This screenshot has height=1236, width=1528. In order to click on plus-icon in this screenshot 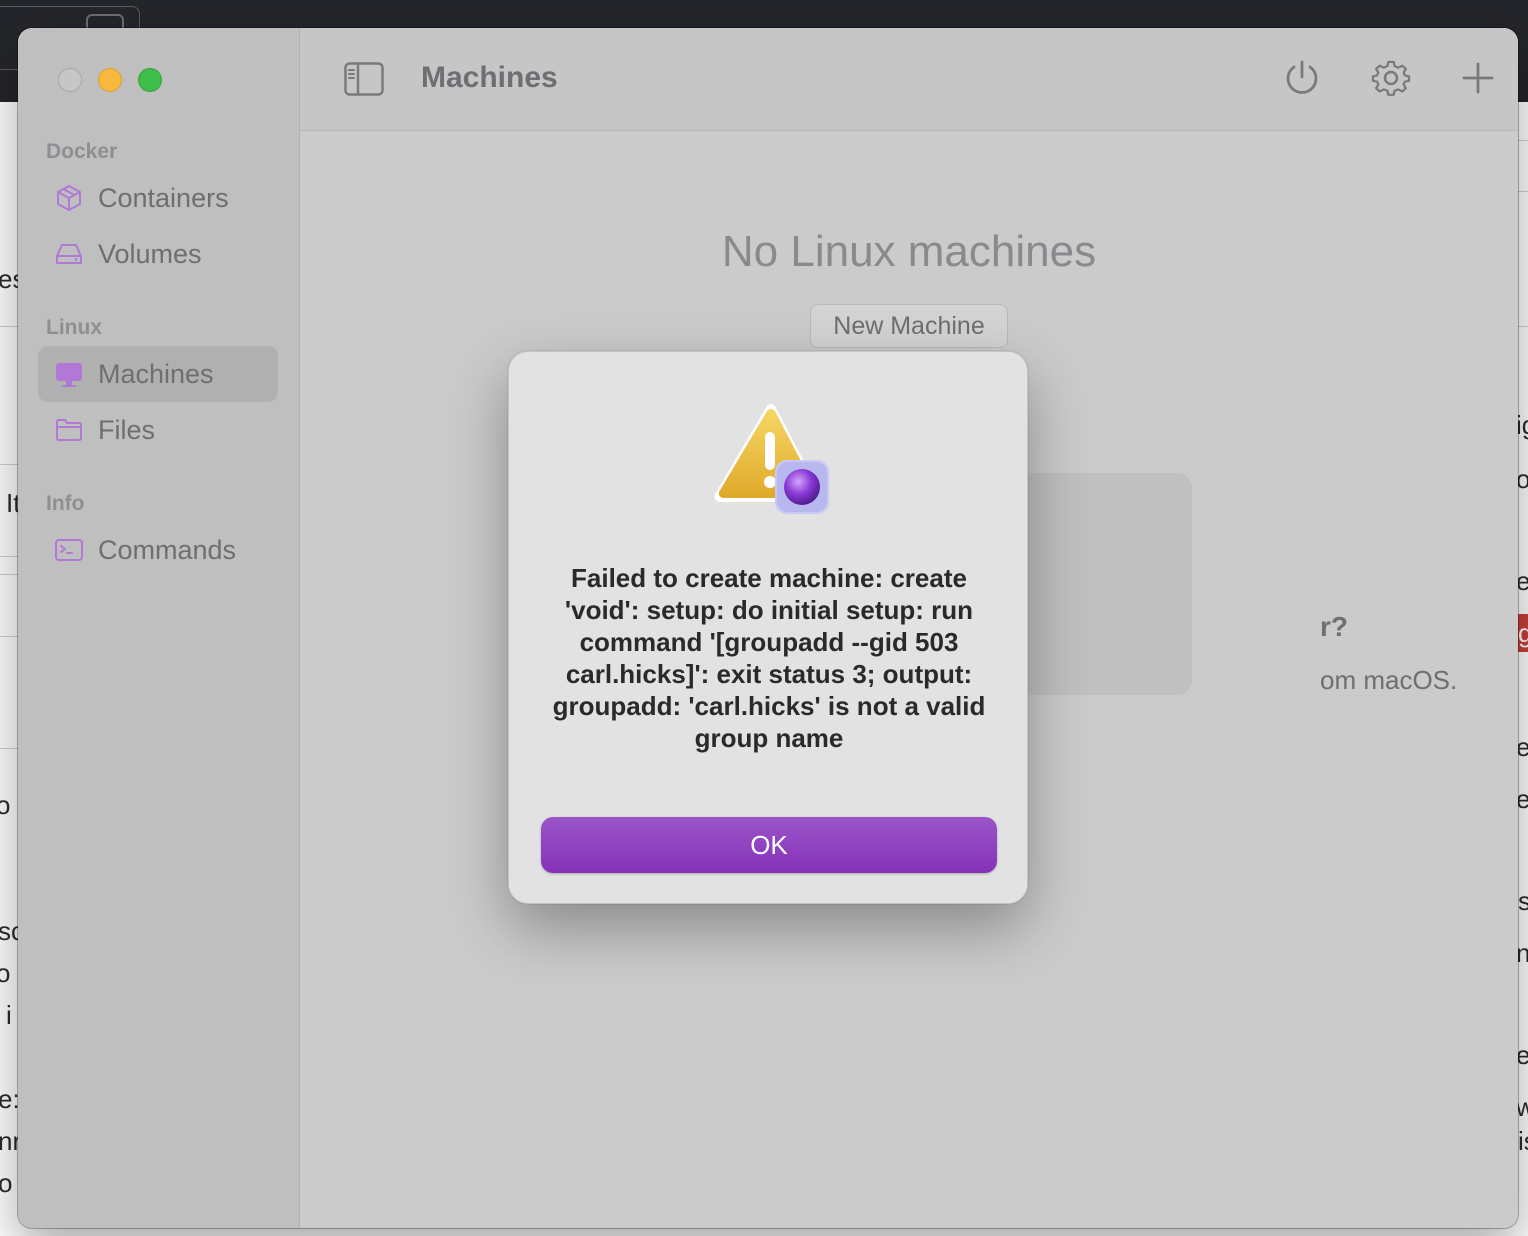, I will do `click(1478, 78)`.